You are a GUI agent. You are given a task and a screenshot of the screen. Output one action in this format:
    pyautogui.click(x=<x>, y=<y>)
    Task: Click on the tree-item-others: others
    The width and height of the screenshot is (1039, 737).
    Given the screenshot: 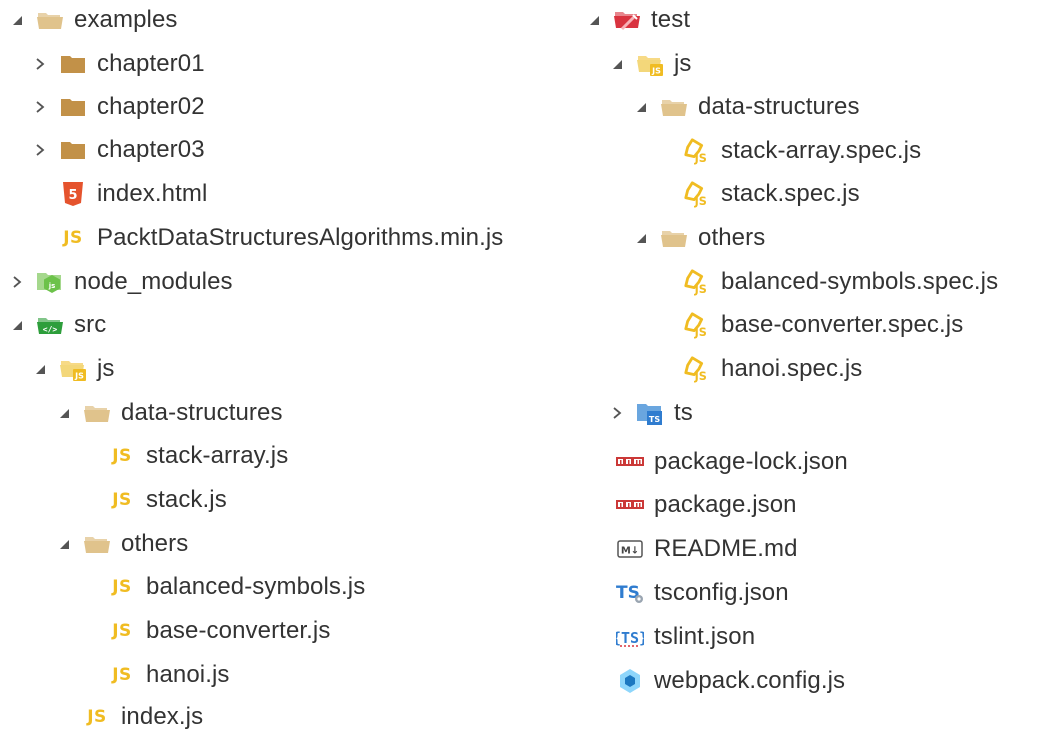 What is the action you would take?
    pyautogui.click(x=122, y=544)
    